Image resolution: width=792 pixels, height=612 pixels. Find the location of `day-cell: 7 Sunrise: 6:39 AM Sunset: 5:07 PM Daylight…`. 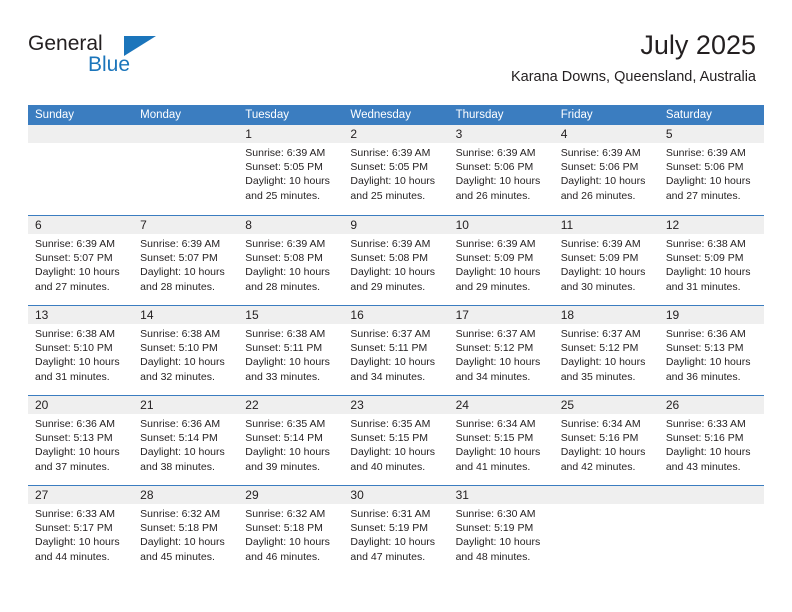

day-cell: 7 Sunrise: 6:39 AM Sunset: 5:07 PM Daylight… is located at coordinates (186, 260).